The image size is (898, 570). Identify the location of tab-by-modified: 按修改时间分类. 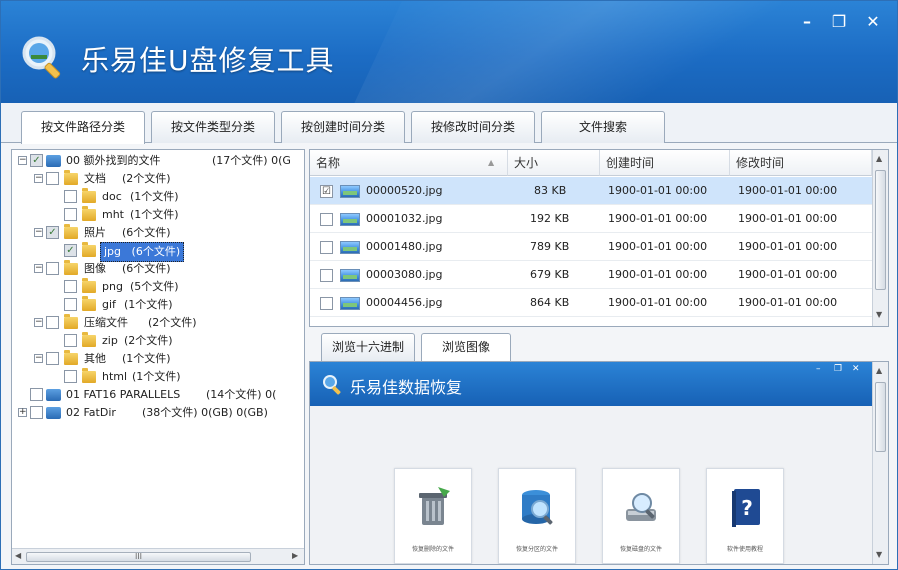
(473, 127).